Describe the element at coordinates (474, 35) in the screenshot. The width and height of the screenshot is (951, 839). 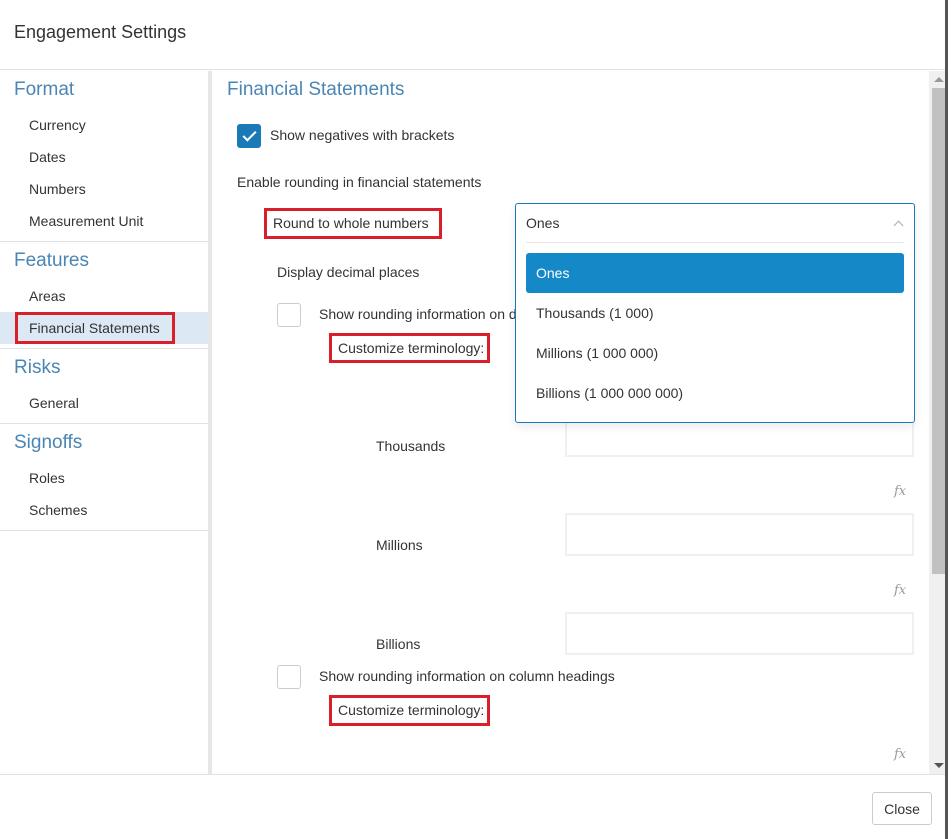
I see `dialog-header: Engagement Settings` at that location.